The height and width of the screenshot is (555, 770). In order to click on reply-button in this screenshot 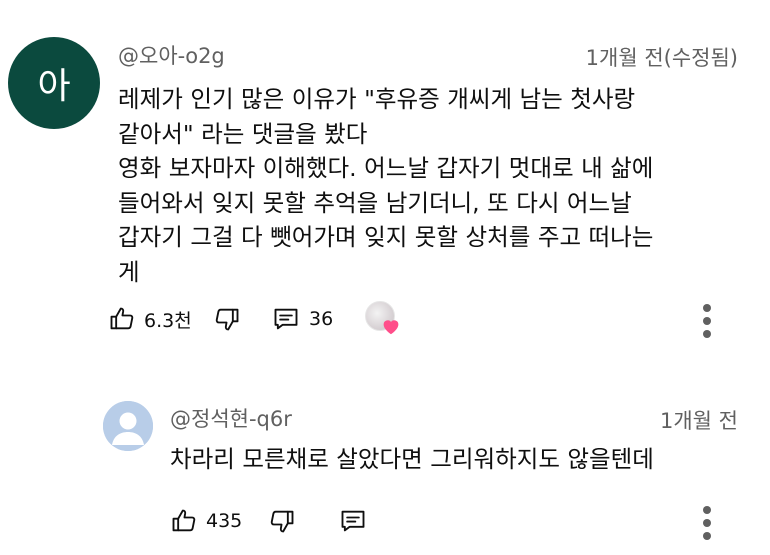, I will do `click(353, 521)`.